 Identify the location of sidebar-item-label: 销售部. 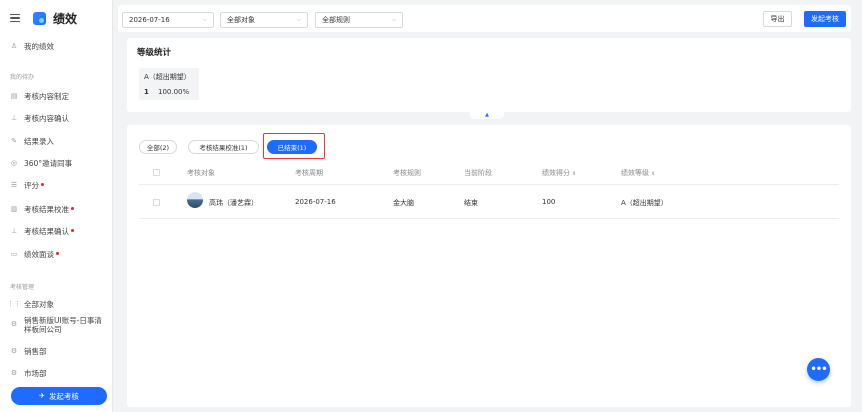
(35, 351).